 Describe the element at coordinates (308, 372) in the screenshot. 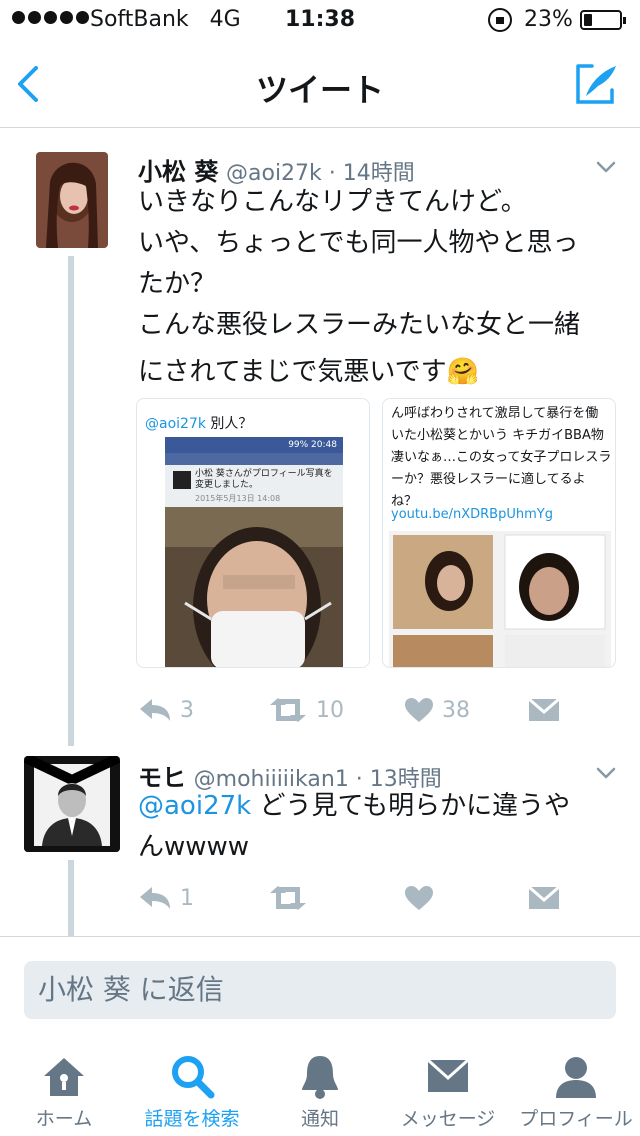

I see `tweet-line: にされてまじで気悪いです🤗` at that location.